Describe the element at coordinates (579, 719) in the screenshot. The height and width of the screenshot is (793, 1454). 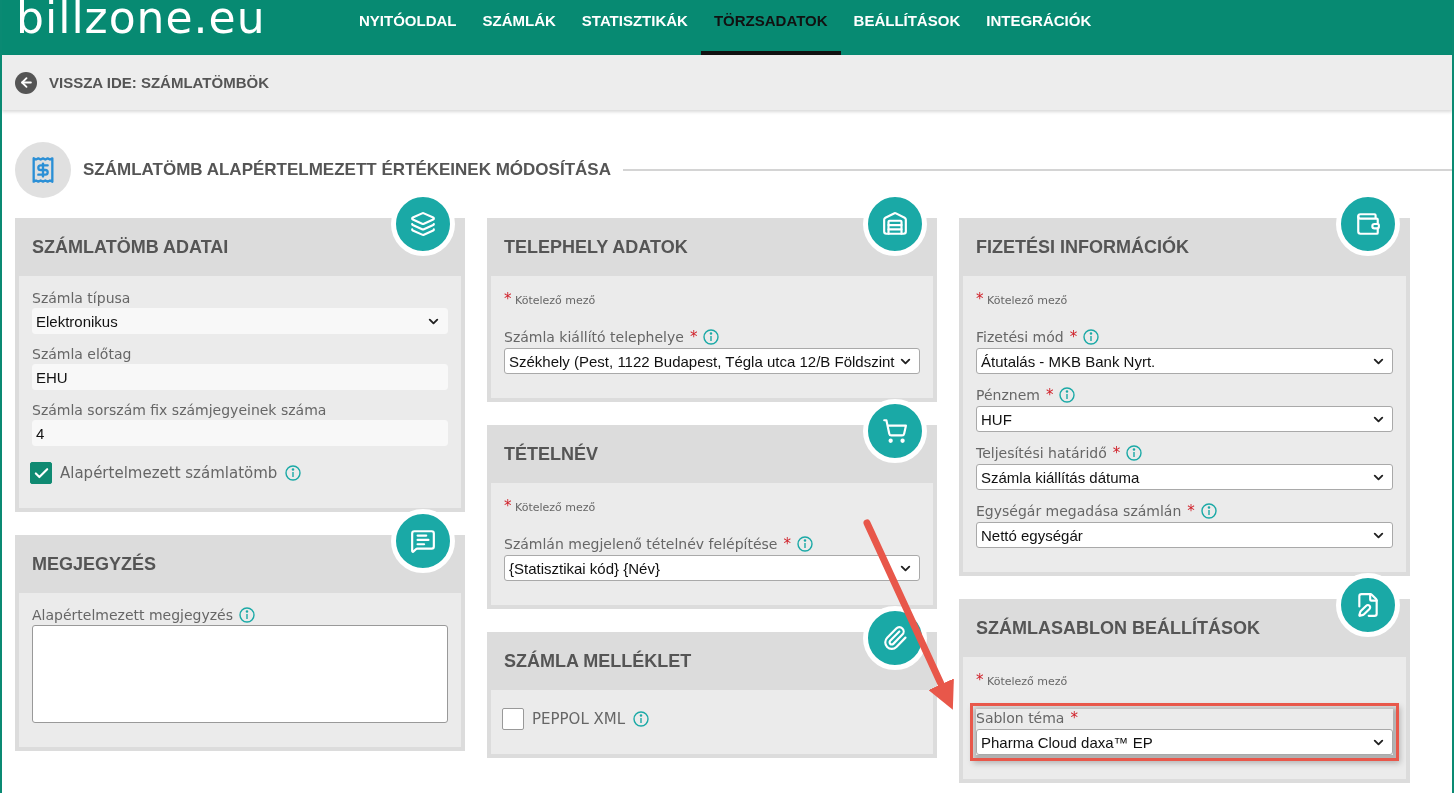
I see `checkbox-label: PEPPOL XML` at that location.